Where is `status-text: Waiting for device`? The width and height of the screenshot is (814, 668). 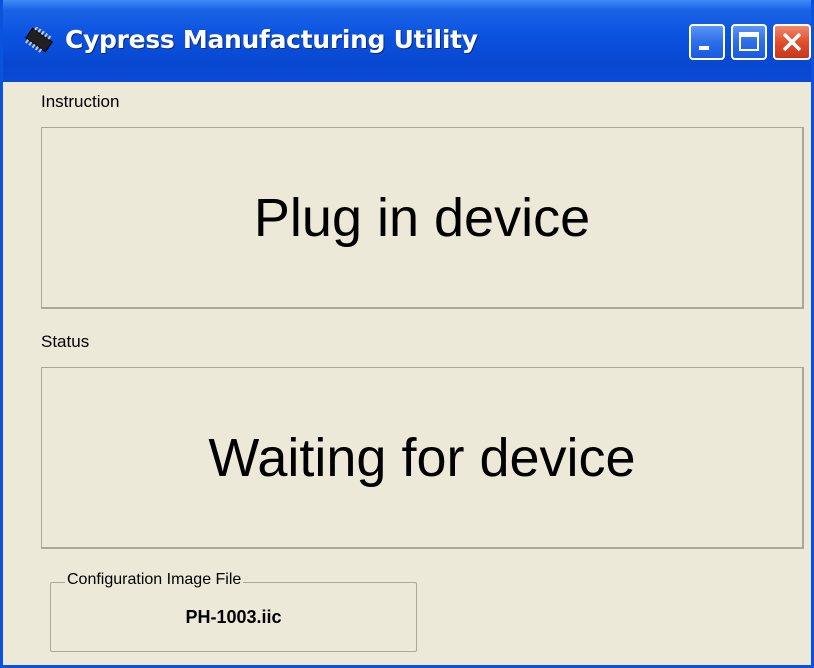 status-text: Waiting for device is located at coordinates (422, 457).